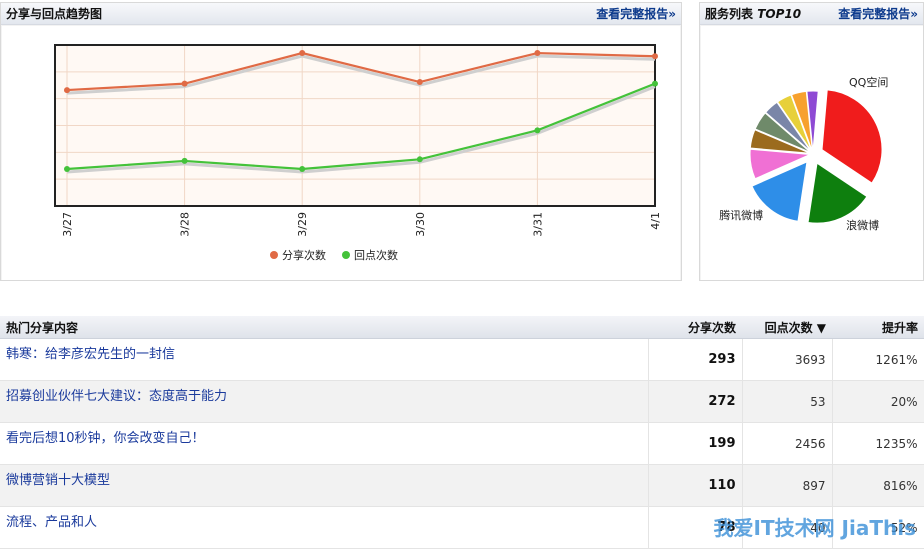 The image size is (924, 549). What do you see at coordinates (878, 13) in the screenshot?
I see `services-full-report-link: 查看完整报告»` at bounding box center [878, 13].